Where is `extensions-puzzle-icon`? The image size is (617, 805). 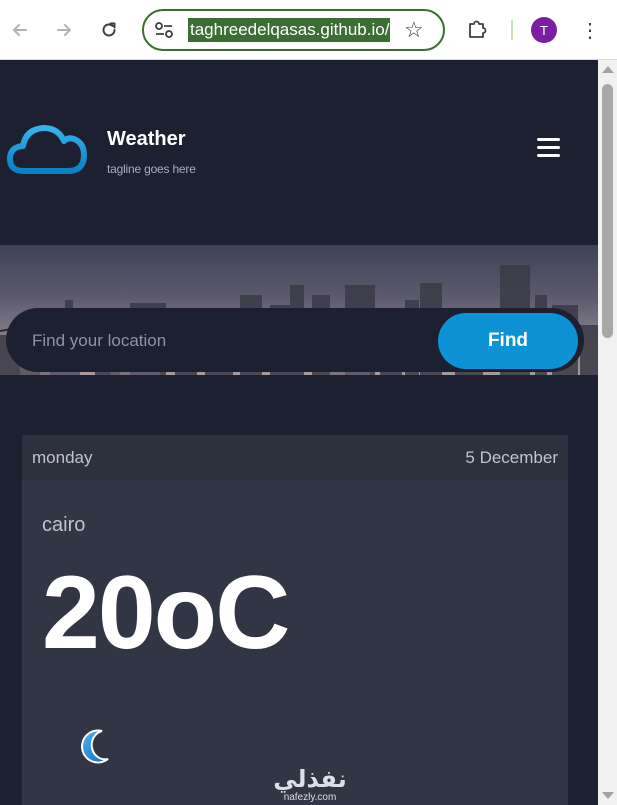
extensions-puzzle-icon is located at coordinates (477, 29).